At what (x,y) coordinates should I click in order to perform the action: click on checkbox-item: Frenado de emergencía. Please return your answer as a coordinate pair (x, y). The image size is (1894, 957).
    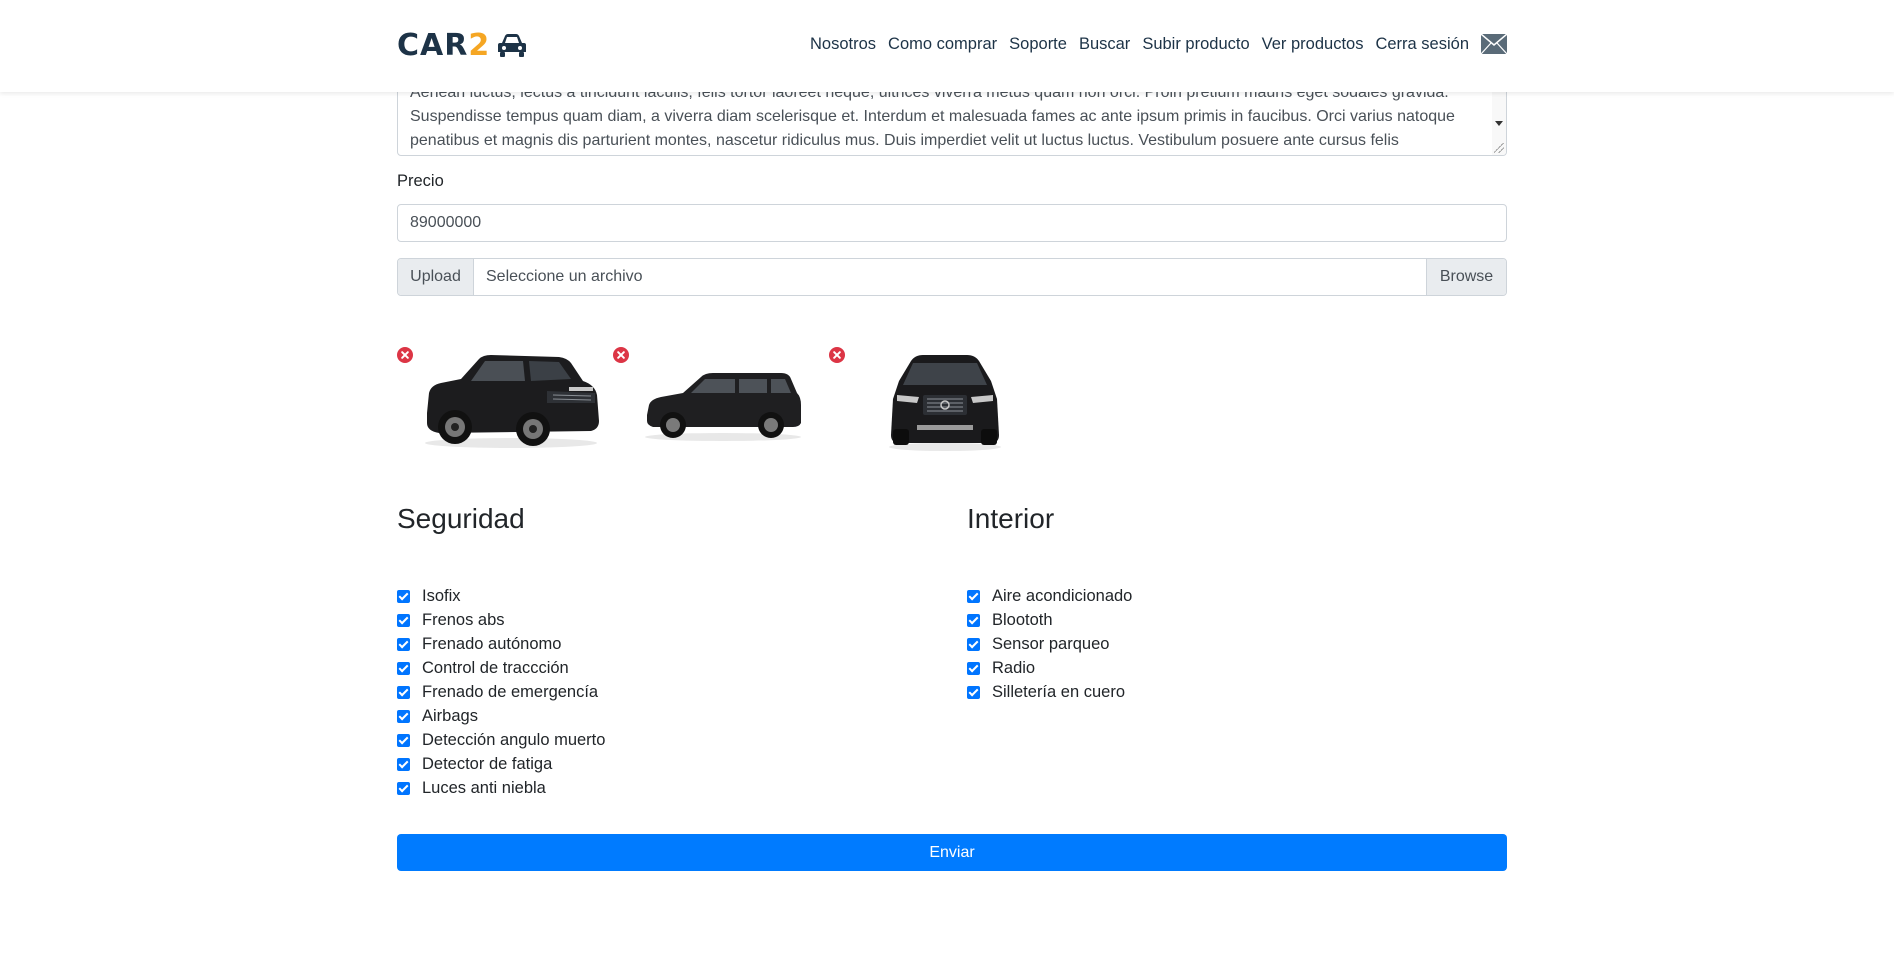
    Looking at the image, I should click on (501, 692).